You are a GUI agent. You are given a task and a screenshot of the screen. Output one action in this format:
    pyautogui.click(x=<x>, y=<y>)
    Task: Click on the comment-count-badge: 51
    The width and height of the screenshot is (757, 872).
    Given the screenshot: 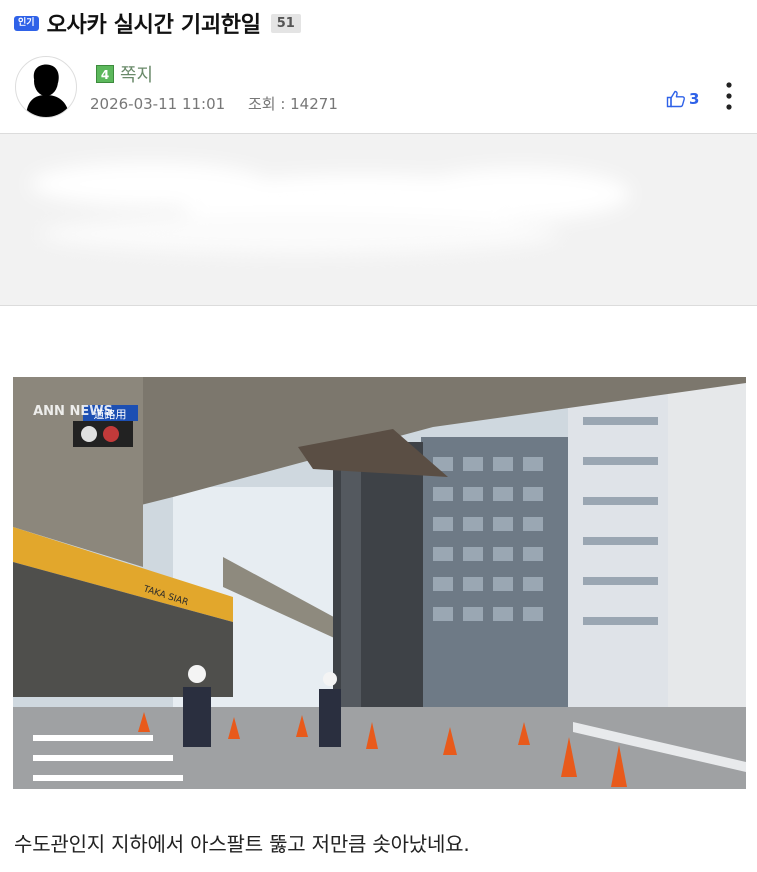 What is the action you would take?
    pyautogui.click(x=285, y=23)
    